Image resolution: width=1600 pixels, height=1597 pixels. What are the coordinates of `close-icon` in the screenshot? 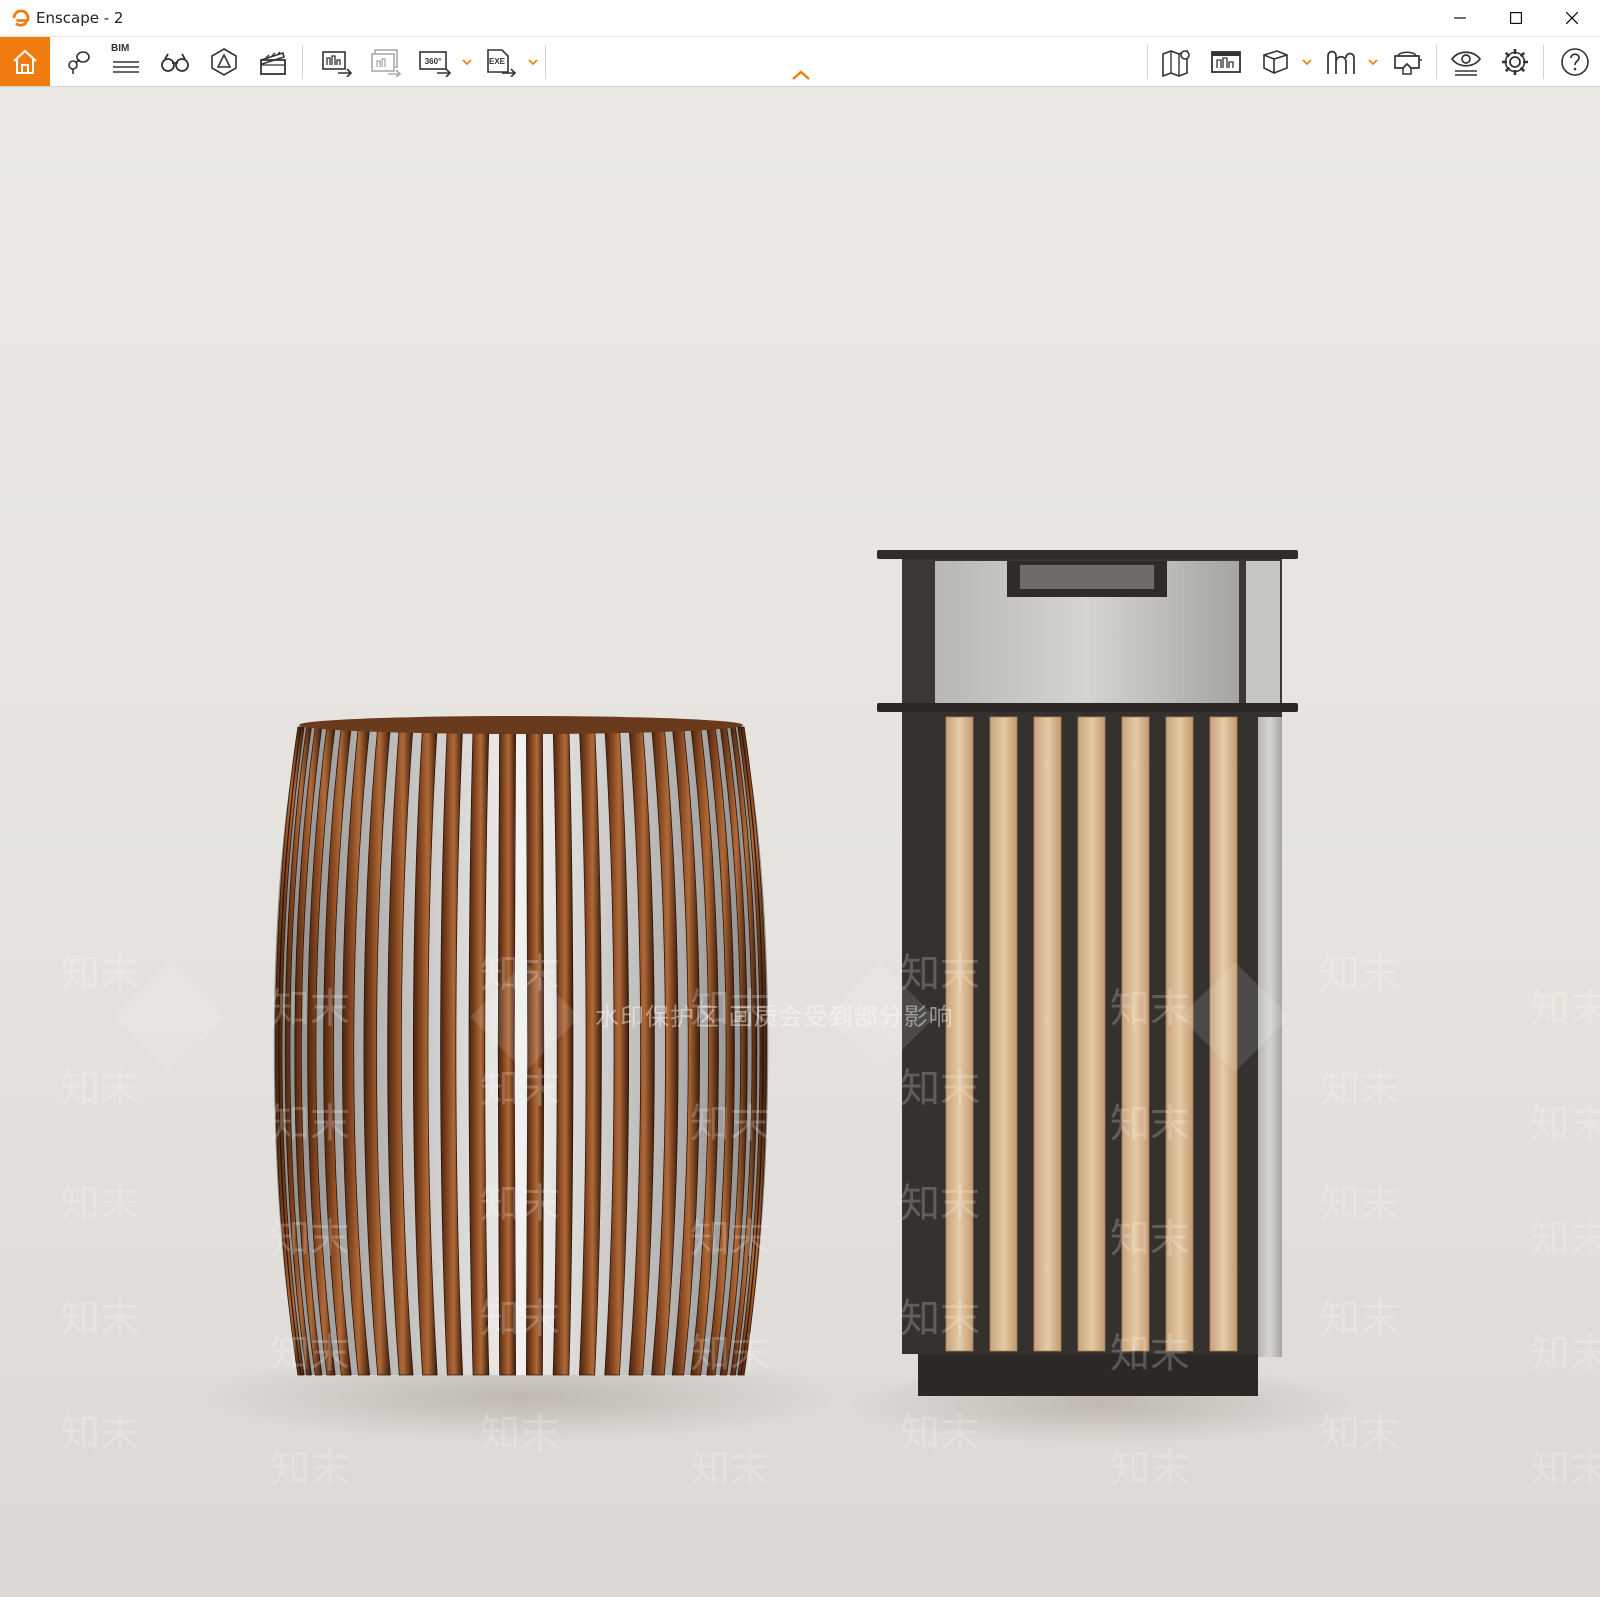 It's located at (1572, 18).